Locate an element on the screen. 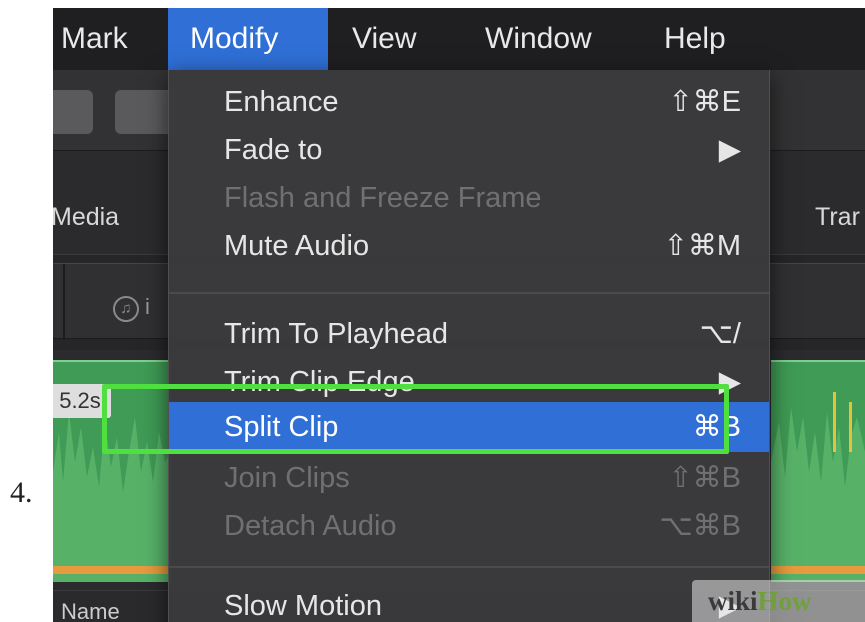  timeline-clip-right is located at coordinates (818, 471).